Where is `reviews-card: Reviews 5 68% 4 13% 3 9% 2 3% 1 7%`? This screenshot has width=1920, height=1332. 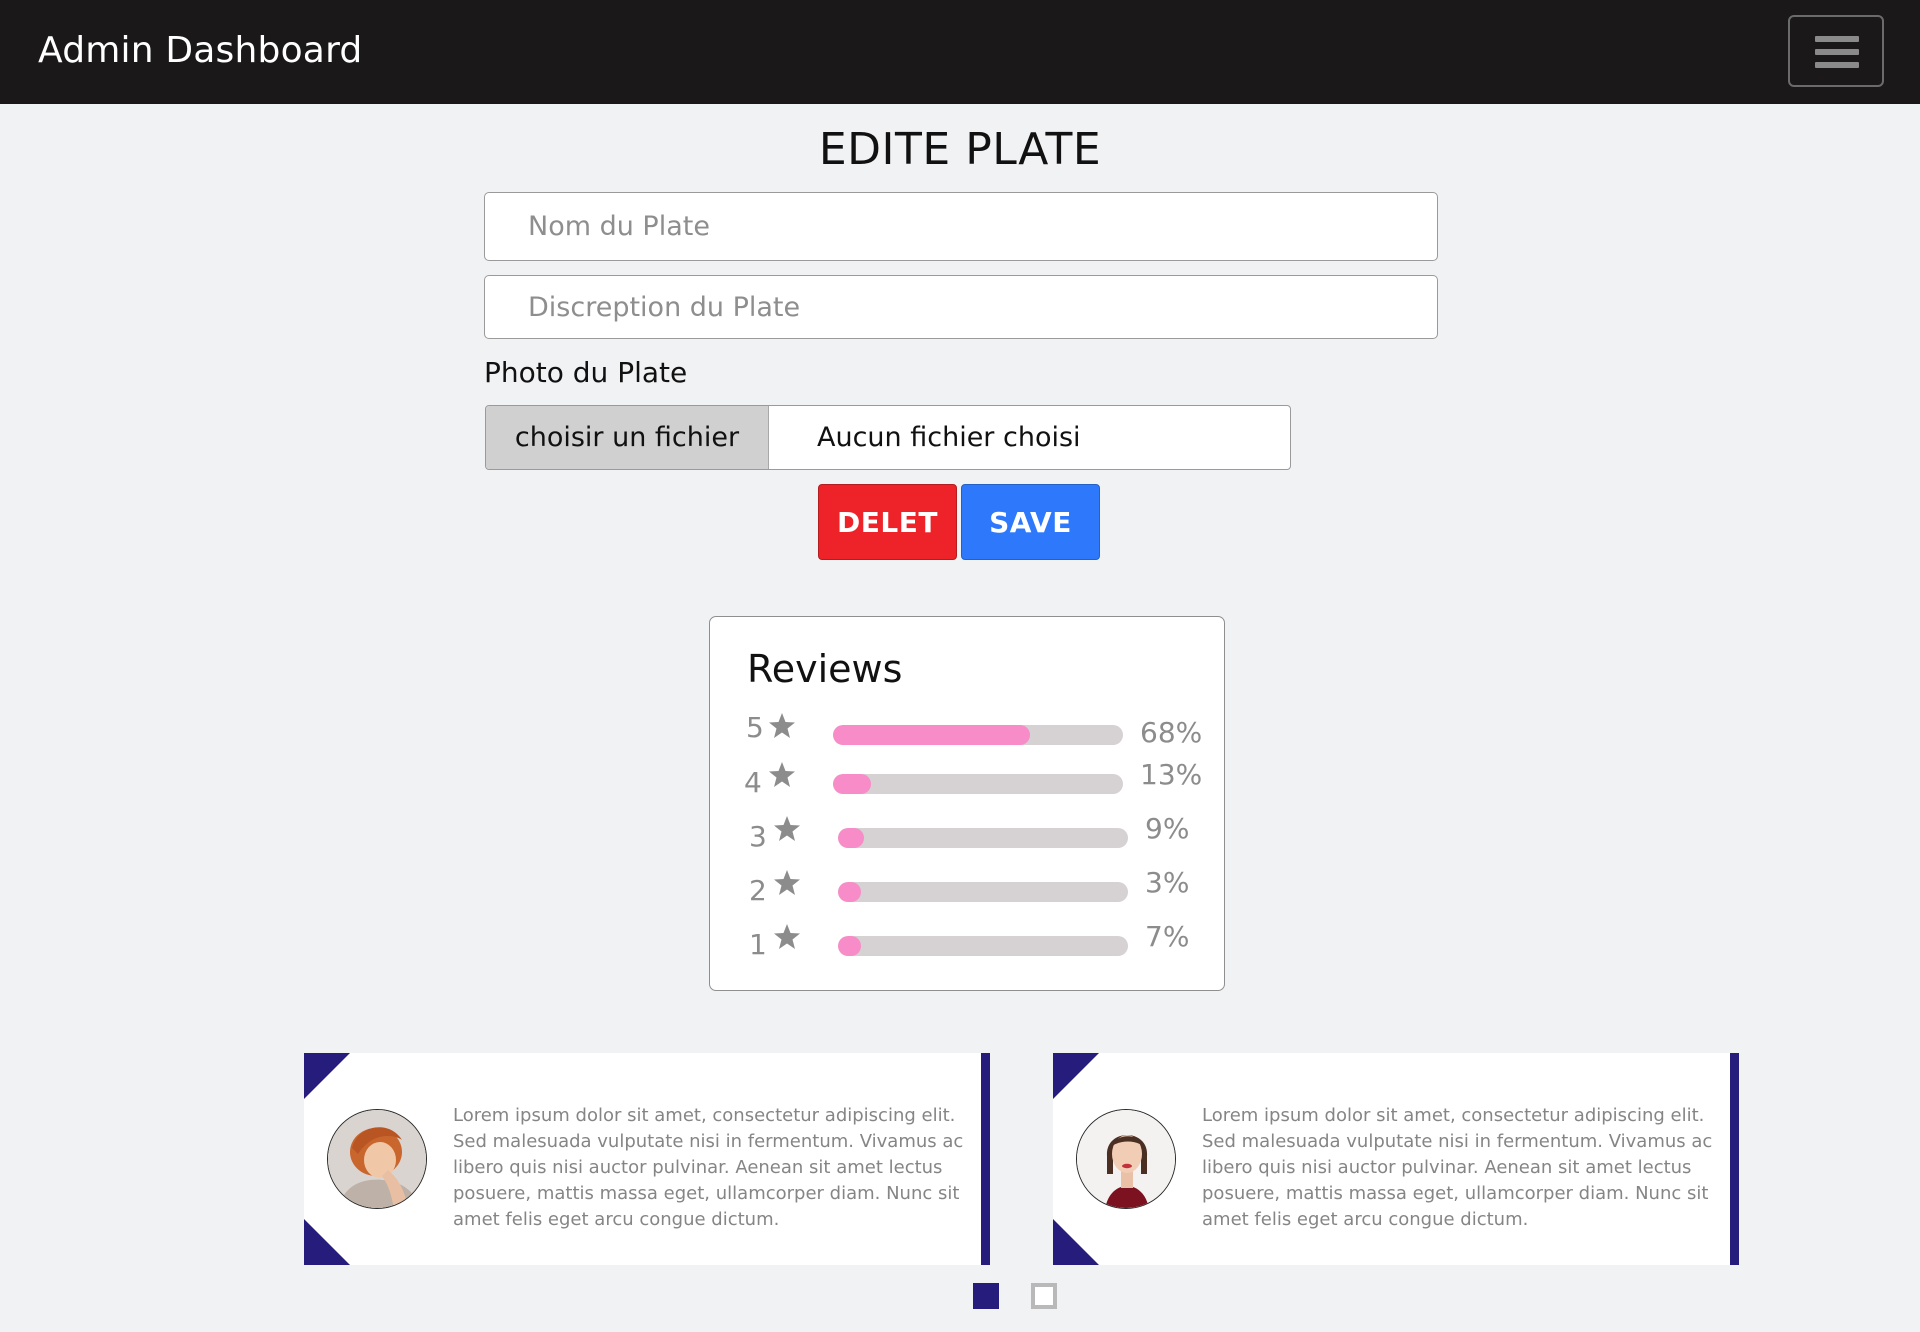
reviews-card: Reviews 5 68% 4 13% 3 9% 2 3% 1 7% is located at coordinates (967, 803).